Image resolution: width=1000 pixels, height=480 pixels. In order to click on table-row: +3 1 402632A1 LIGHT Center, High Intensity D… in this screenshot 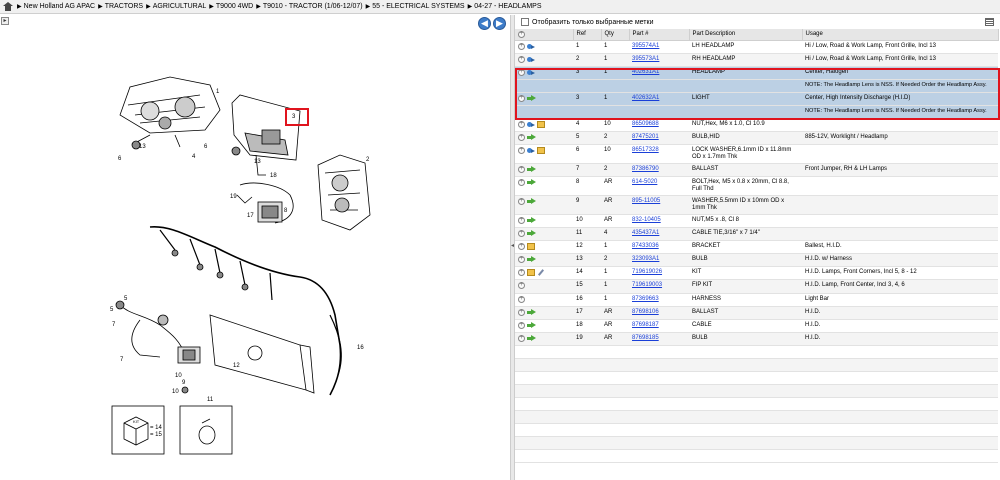, I will do `click(756, 99)`.